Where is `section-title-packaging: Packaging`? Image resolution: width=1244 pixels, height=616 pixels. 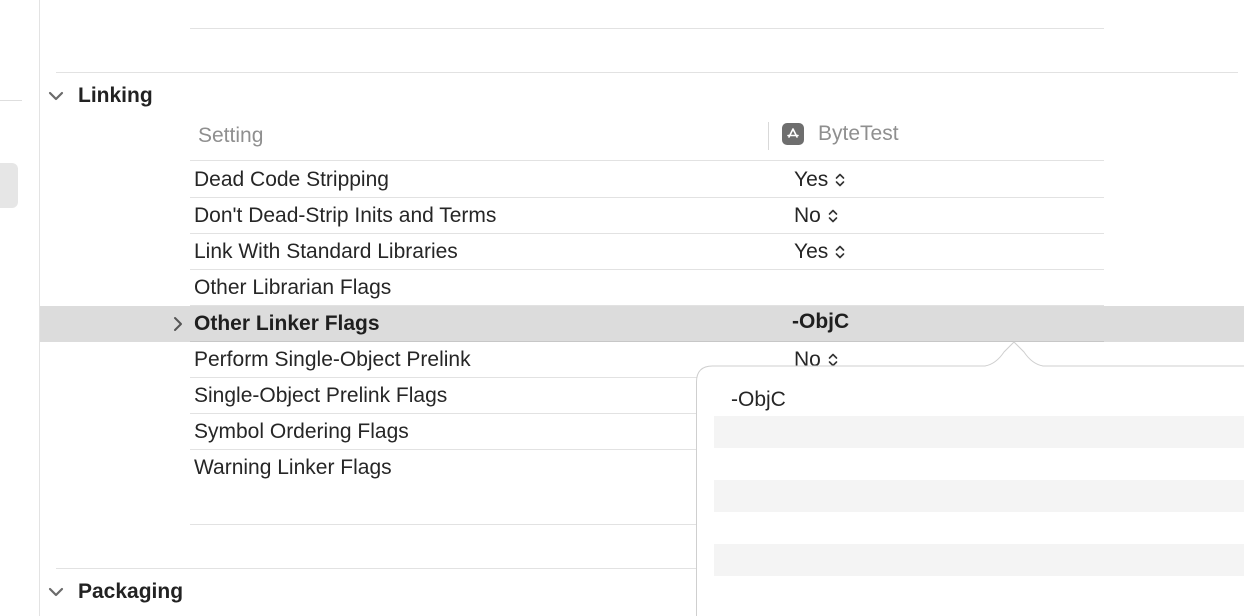
section-title-packaging: Packaging is located at coordinates (131, 591).